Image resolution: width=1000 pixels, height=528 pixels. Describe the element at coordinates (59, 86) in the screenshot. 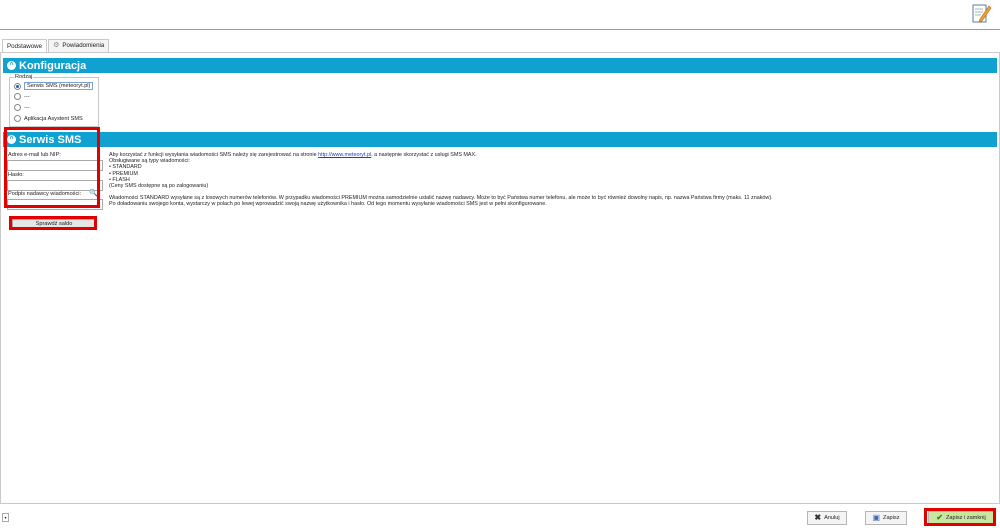

I see `radio-label: Serwis SMS (meteoryt.pl)` at that location.